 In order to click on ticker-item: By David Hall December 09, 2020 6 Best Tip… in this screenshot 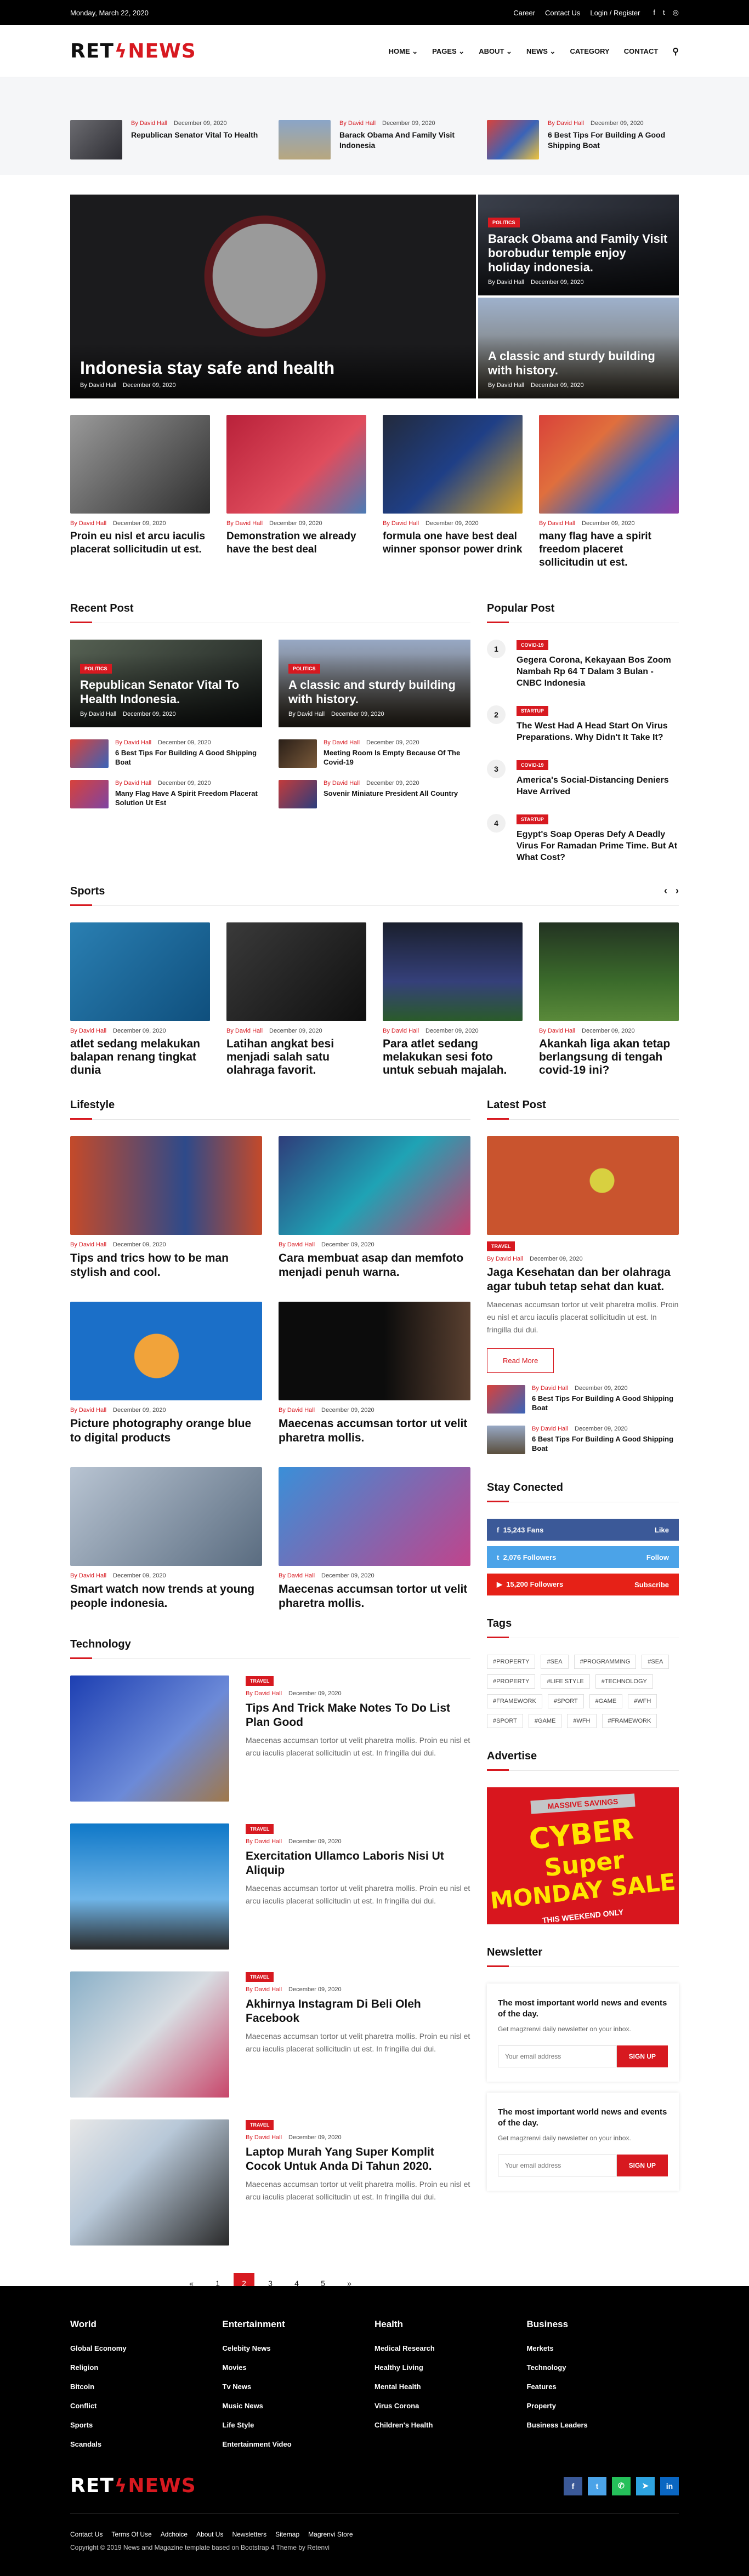, I will do `click(583, 139)`.